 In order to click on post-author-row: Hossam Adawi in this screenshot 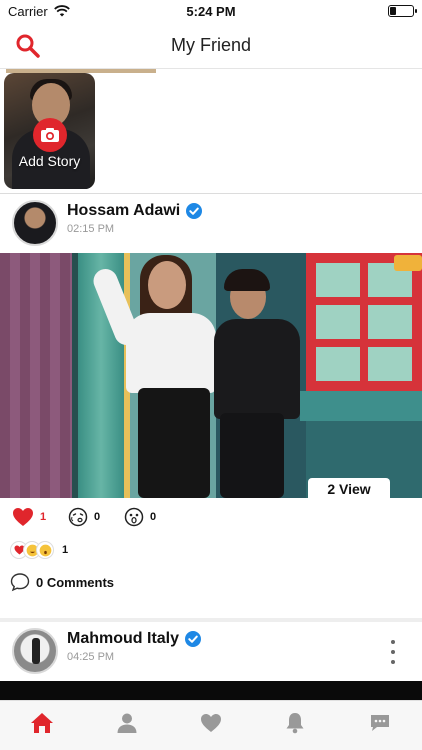, I will do `click(135, 211)`.